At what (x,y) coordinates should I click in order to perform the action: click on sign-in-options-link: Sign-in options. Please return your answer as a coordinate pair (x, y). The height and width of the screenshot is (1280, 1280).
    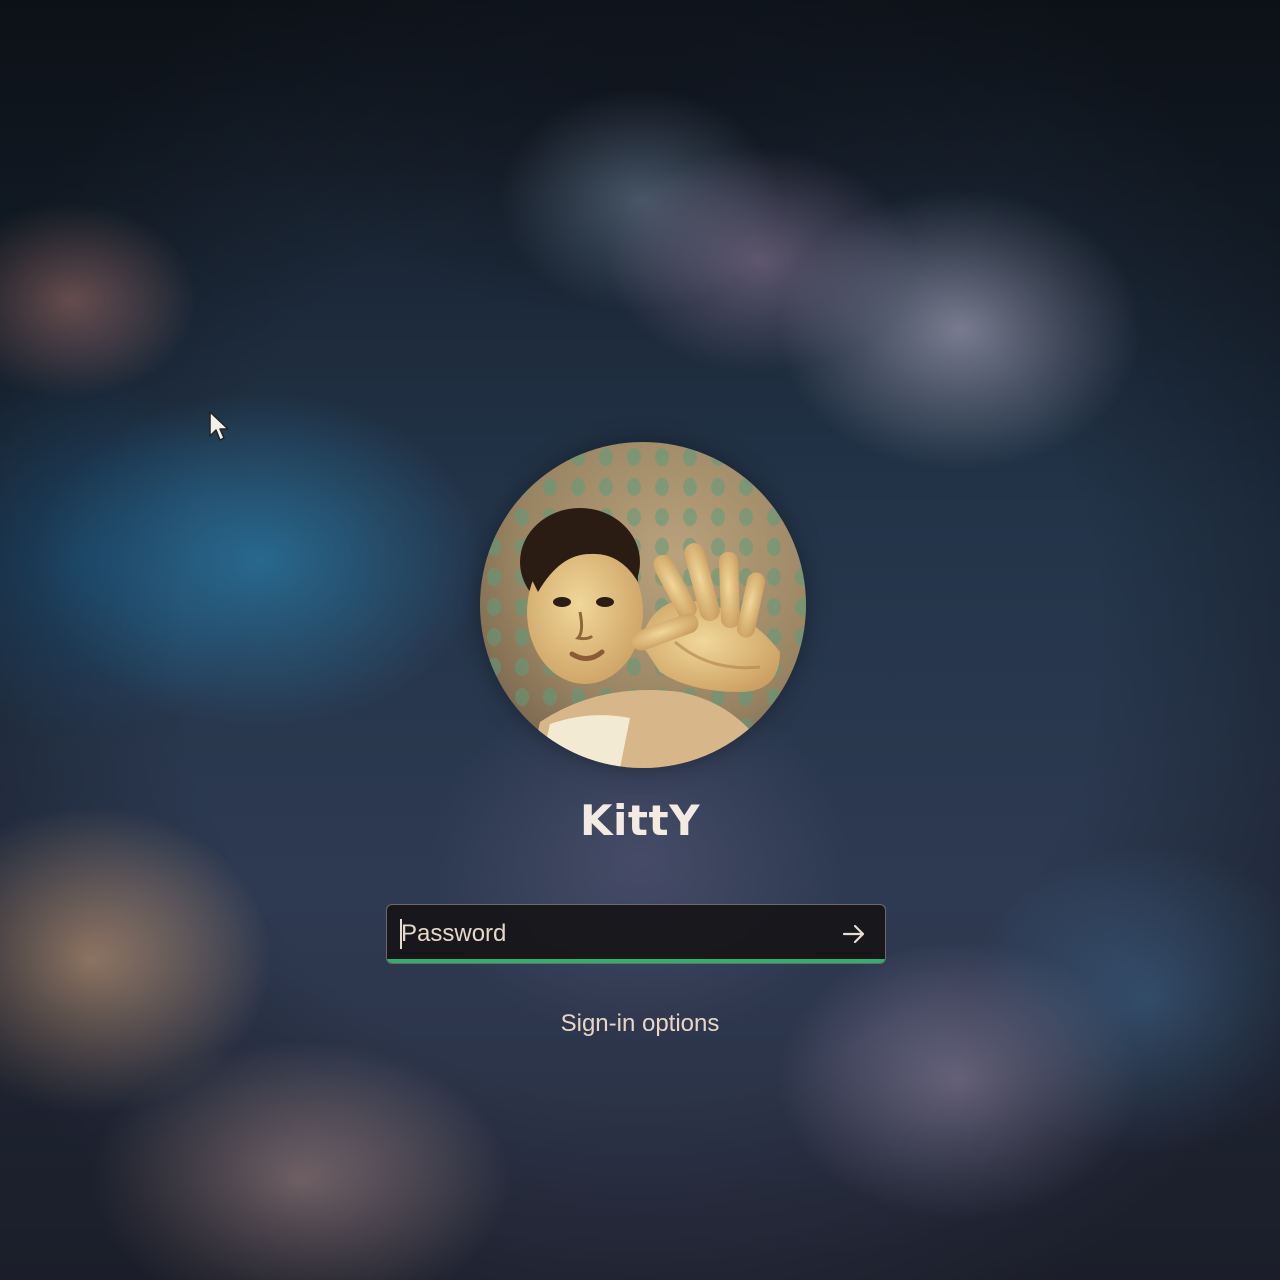
    Looking at the image, I should click on (640, 1024).